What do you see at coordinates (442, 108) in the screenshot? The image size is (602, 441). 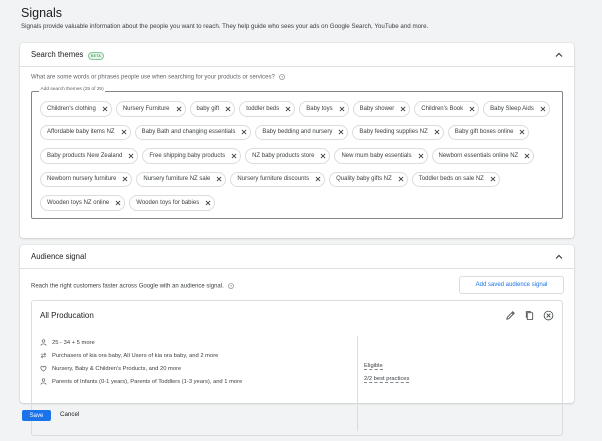 I see `search-theme-chip-label: Children's Book` at bounding box center [442, 108].